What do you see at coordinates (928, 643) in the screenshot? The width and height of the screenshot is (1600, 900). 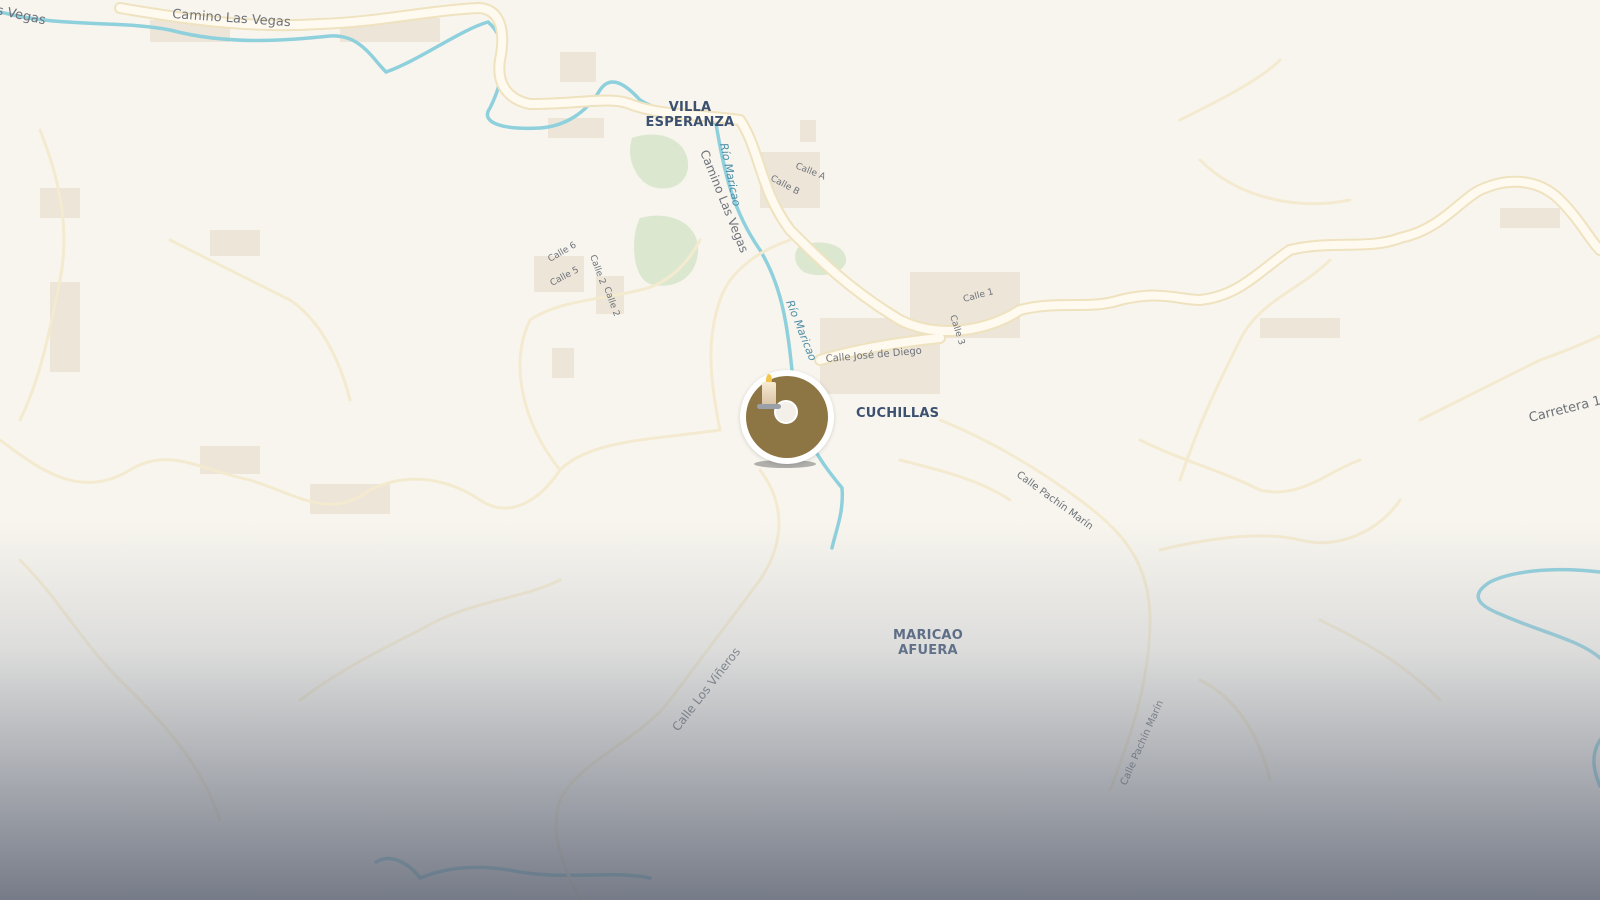 I see `place-label-maricao-afuera: MARICAO AFUERA` at bounding box center [928, 643].